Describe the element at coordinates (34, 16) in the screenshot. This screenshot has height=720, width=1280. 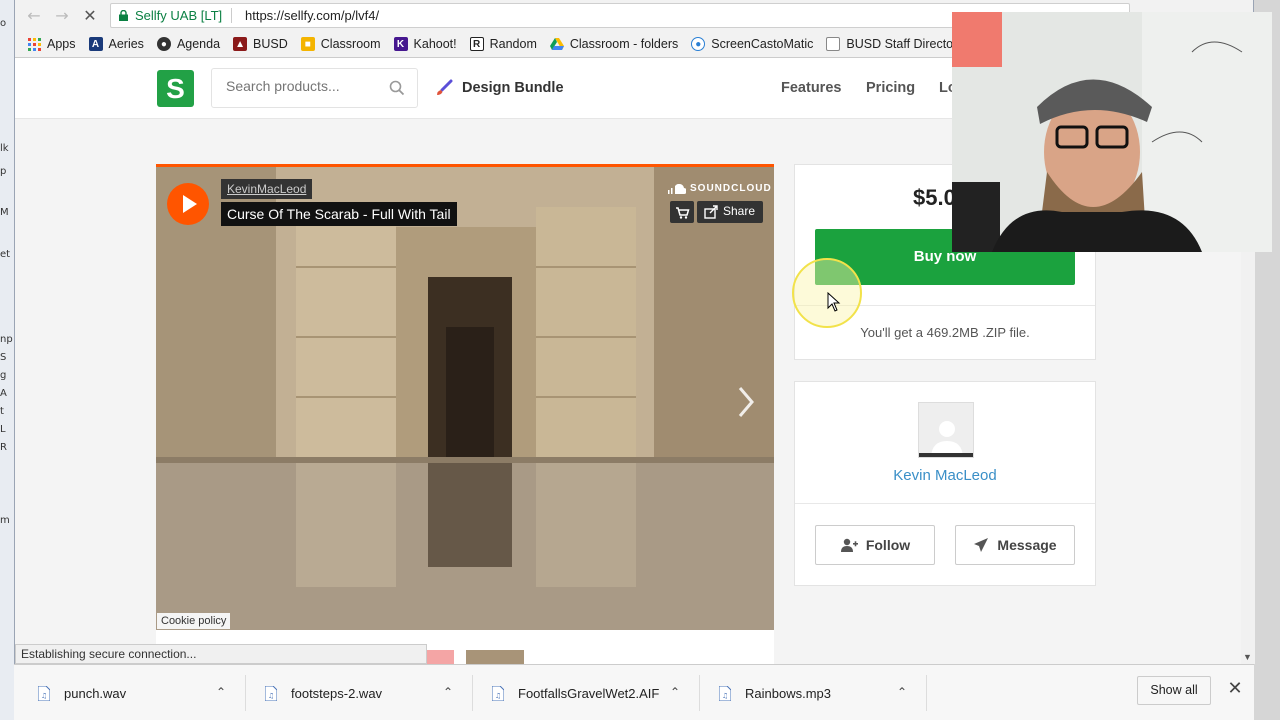
I see `back-icon: ←` at that location.